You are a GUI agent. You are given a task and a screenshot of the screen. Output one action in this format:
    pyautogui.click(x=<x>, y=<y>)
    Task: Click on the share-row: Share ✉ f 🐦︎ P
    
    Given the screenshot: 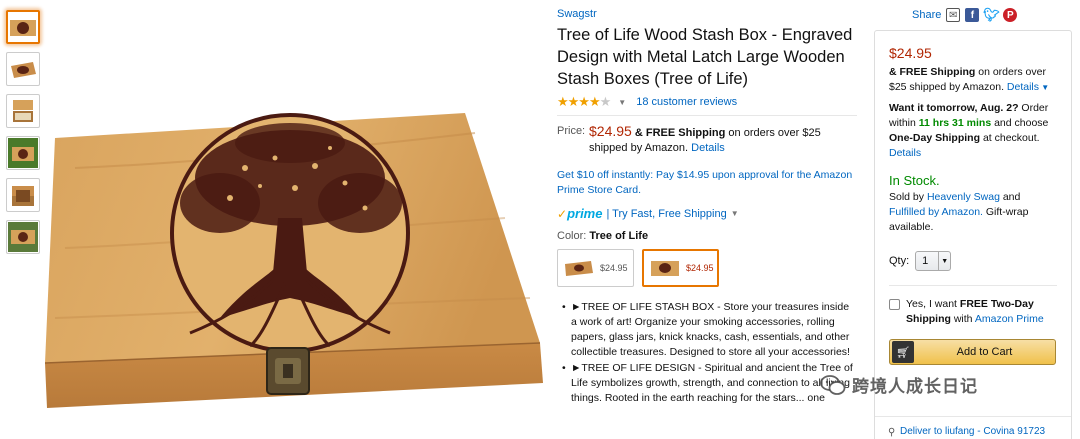 What is the action you would take?
    pyautogui.click(x=965, y=14)
    